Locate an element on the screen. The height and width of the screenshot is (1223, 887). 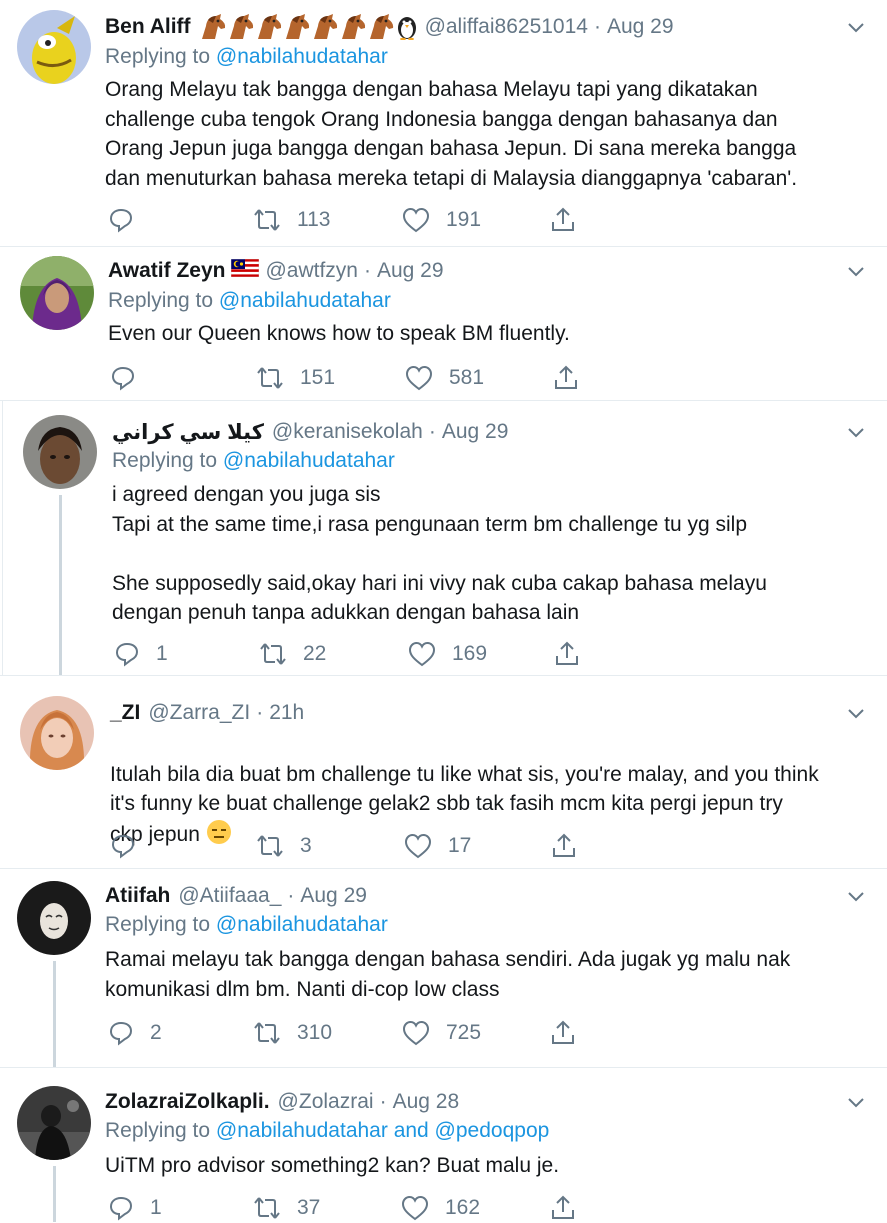
retweet-button: 22 is located at coordinates (292, 654).